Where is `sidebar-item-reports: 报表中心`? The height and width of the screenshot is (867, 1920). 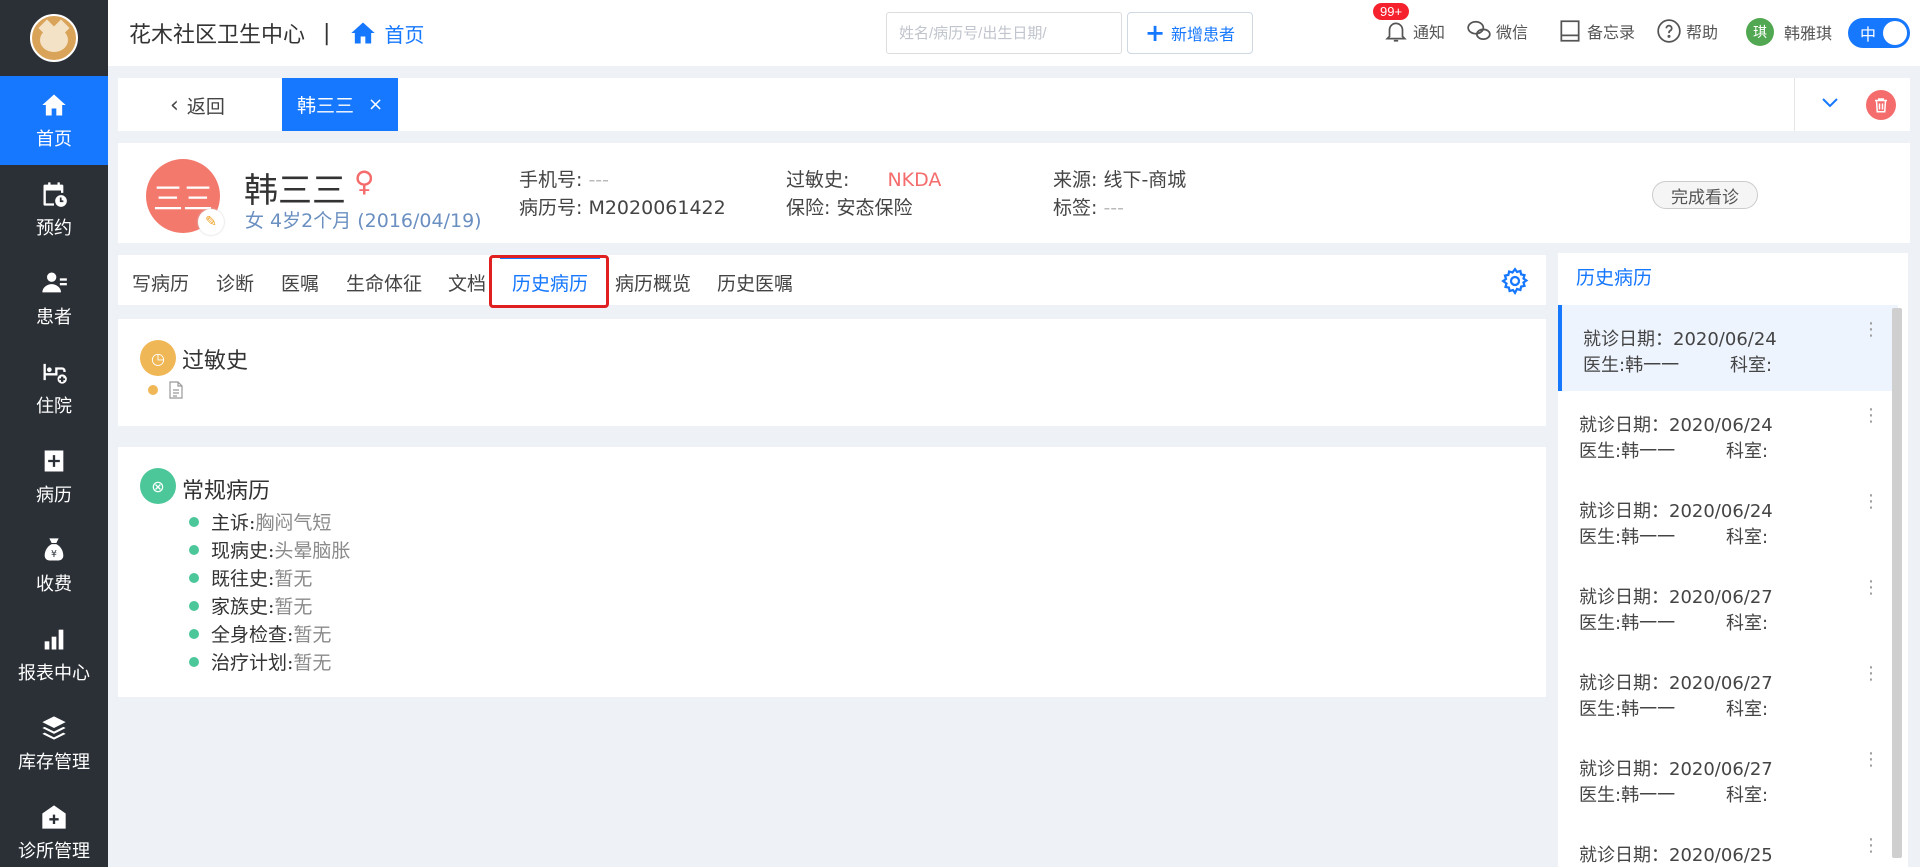
sidebar-item-reports: 报表中心 is located at coordinates (54, 654).